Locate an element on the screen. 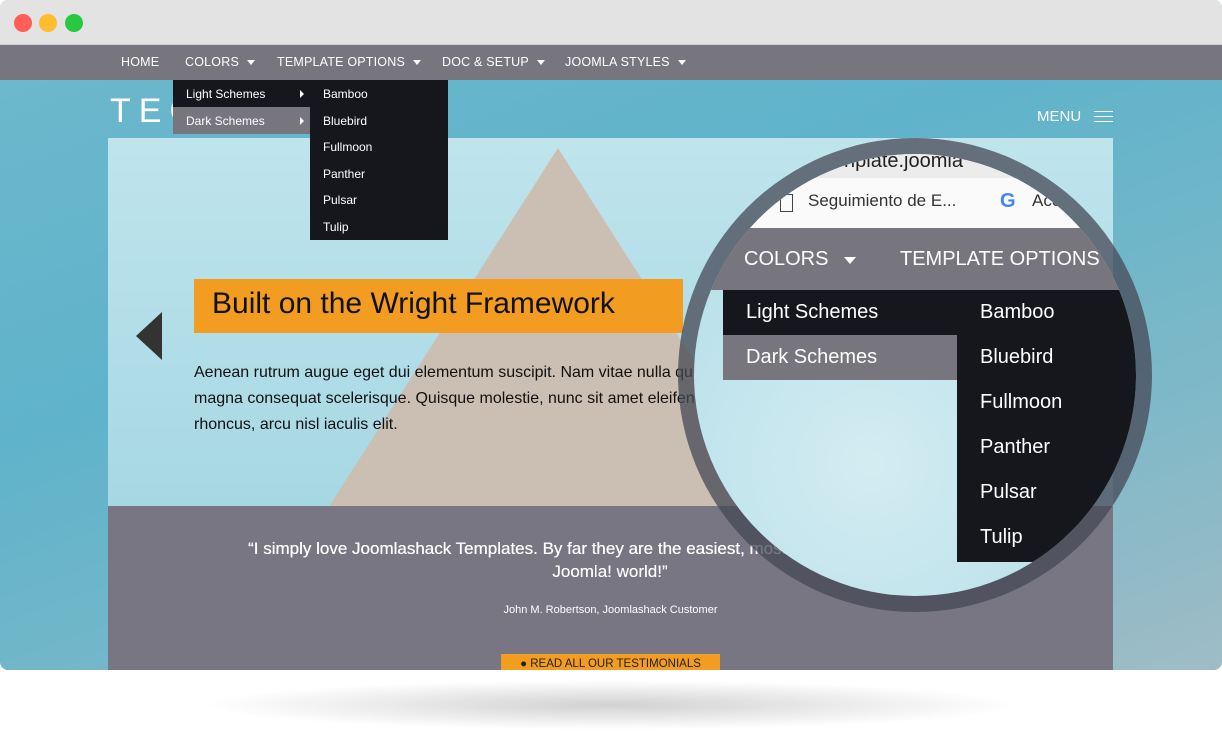 The image size is (1222, 748). hamburger-icon is located at coordinates (1103, 116).